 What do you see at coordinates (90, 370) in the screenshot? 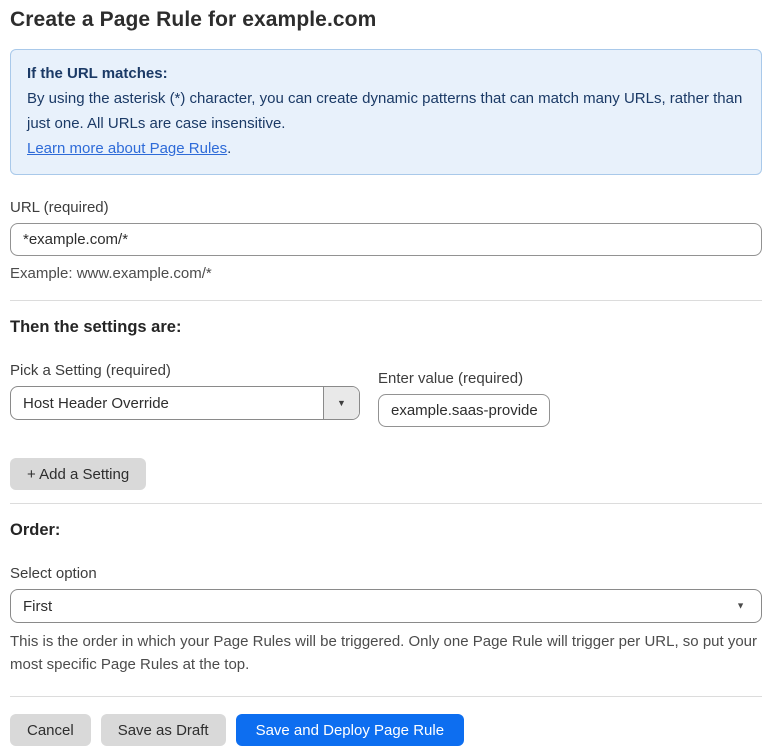
I see `pick-setting-label: Pick a Setting (required)` at bounding box center [90, 370].